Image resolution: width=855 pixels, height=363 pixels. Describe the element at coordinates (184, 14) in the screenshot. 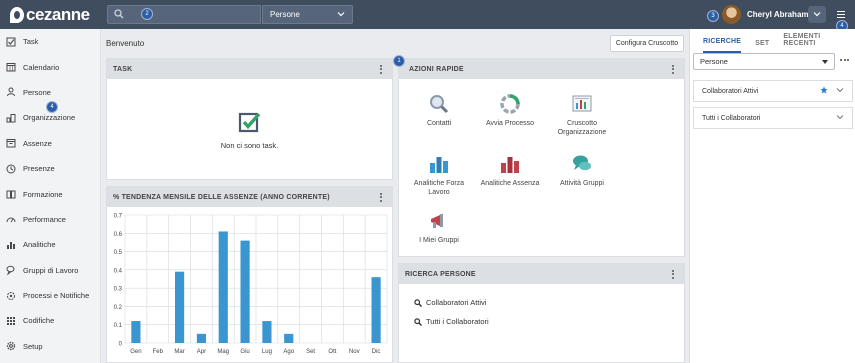

I see `search-input` at that location.